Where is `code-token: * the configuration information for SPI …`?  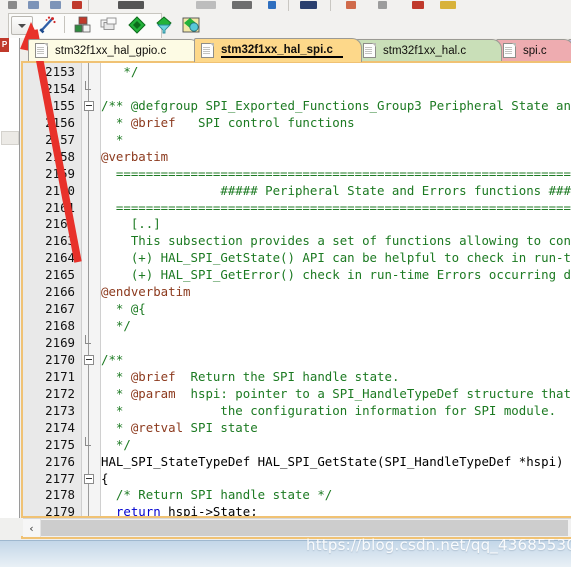 code-token: * the configuration information for SPI … is located at coordinates (329, 410).